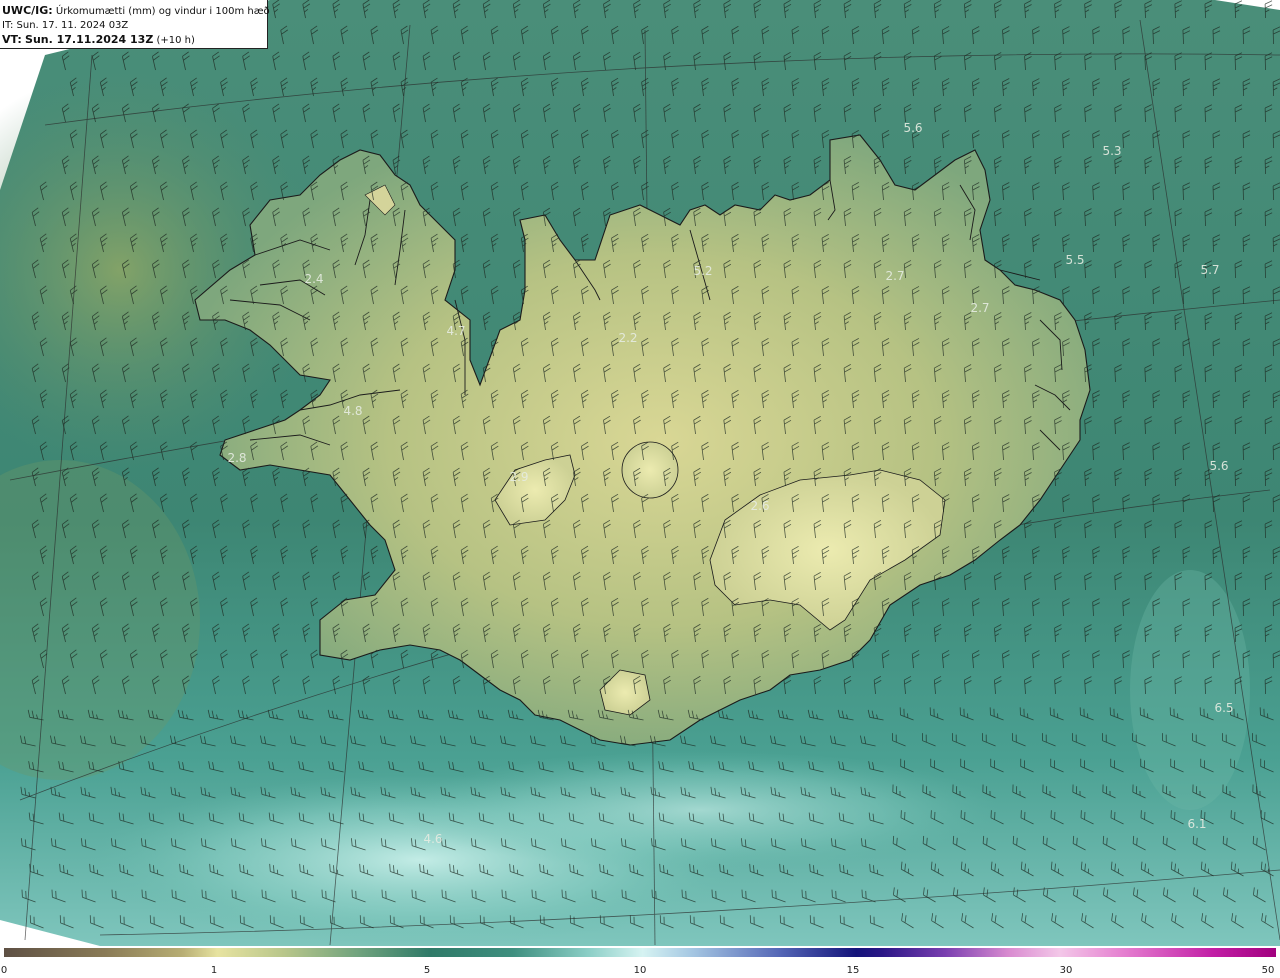 This screenshot has width=1280, height=978. I want to click on init-time-value: Sun. 17. 11. 2024 03Z, so click(72, 25).